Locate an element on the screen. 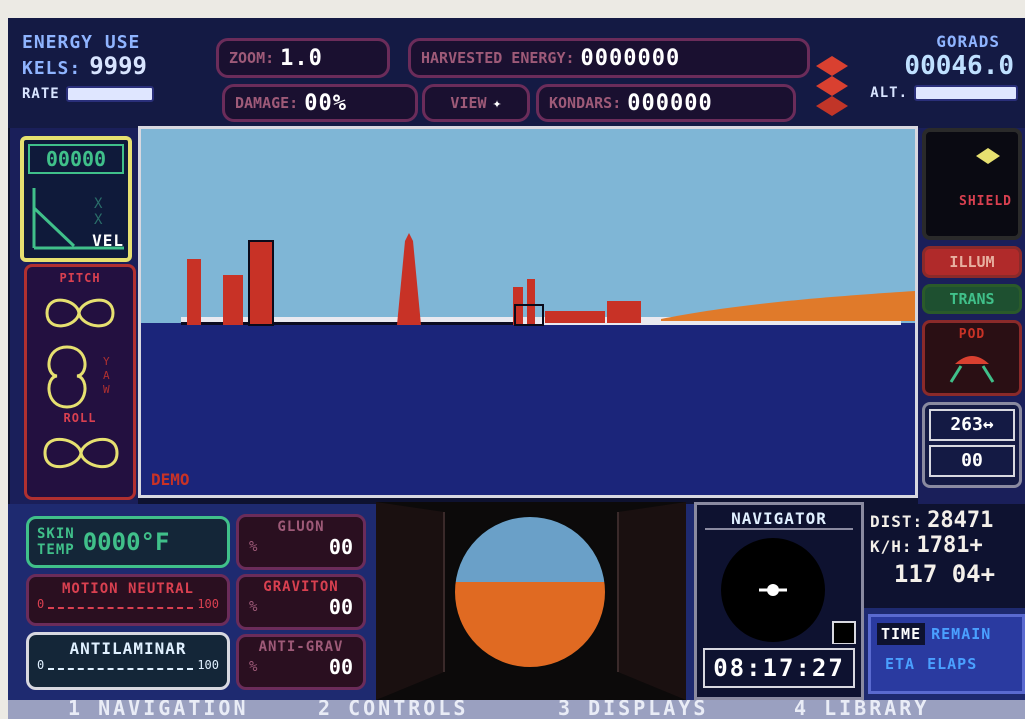 The height and width of the screenshot is (719, 1025). menu-item-controls: 2 CONTROLS is located at coordinates (393, 709).